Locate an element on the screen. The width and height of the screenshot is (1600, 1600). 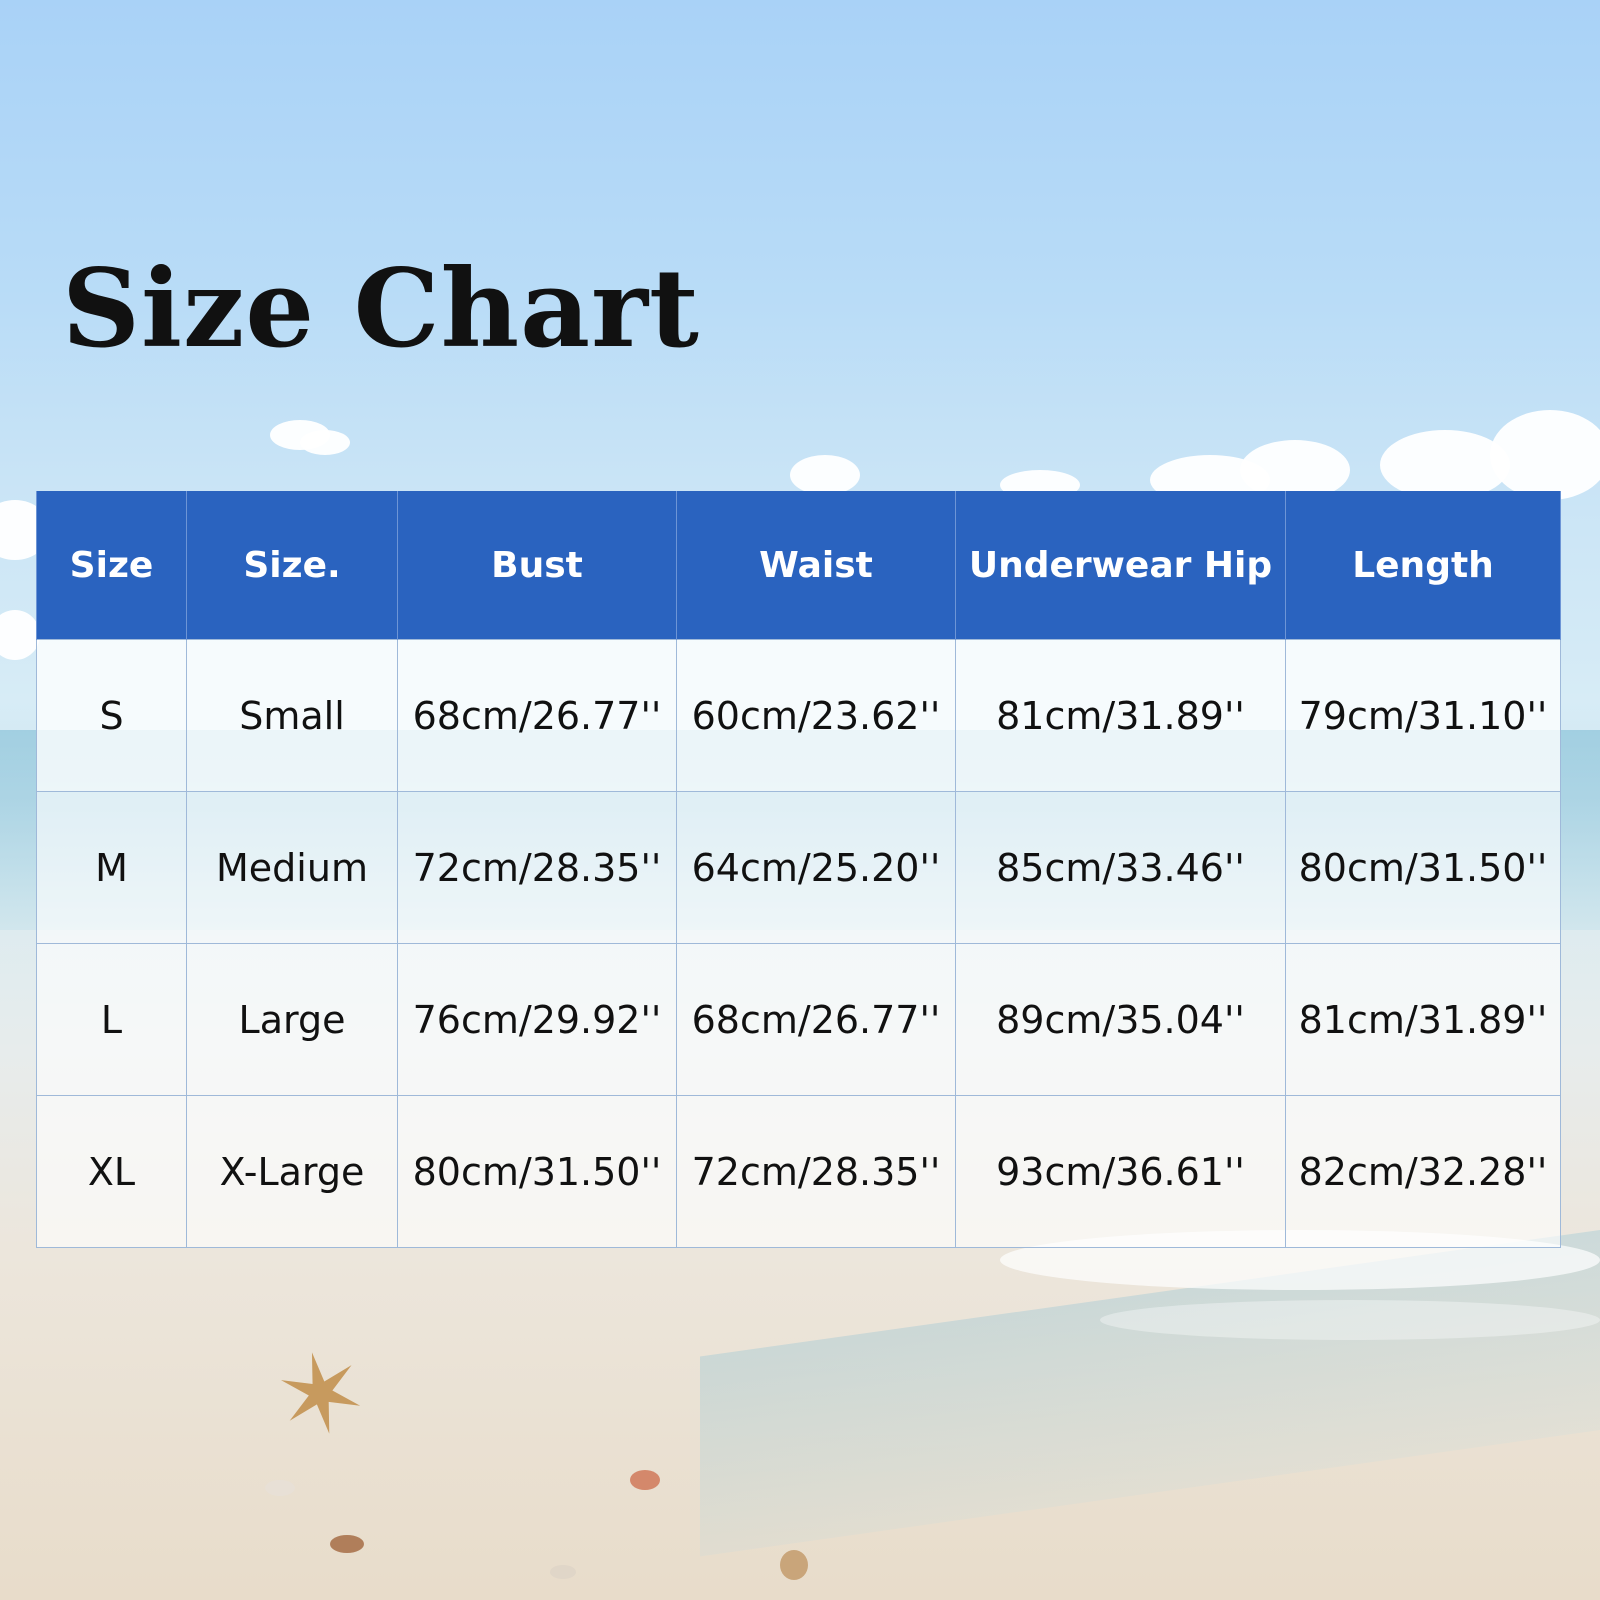
cell-size-name: X-Large is located at coordinates (292, 1171).